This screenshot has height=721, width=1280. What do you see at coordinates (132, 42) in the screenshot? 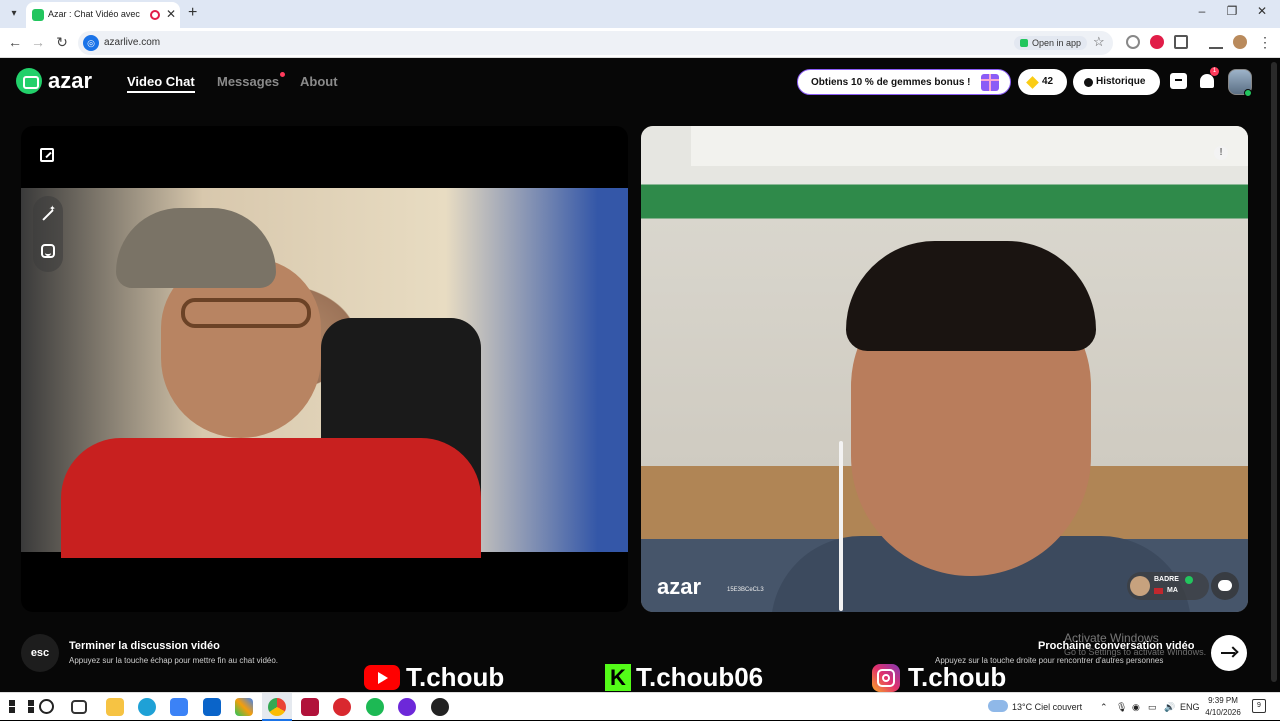
I see `url-text: azarlive.com` at bounding box center [132, 42].